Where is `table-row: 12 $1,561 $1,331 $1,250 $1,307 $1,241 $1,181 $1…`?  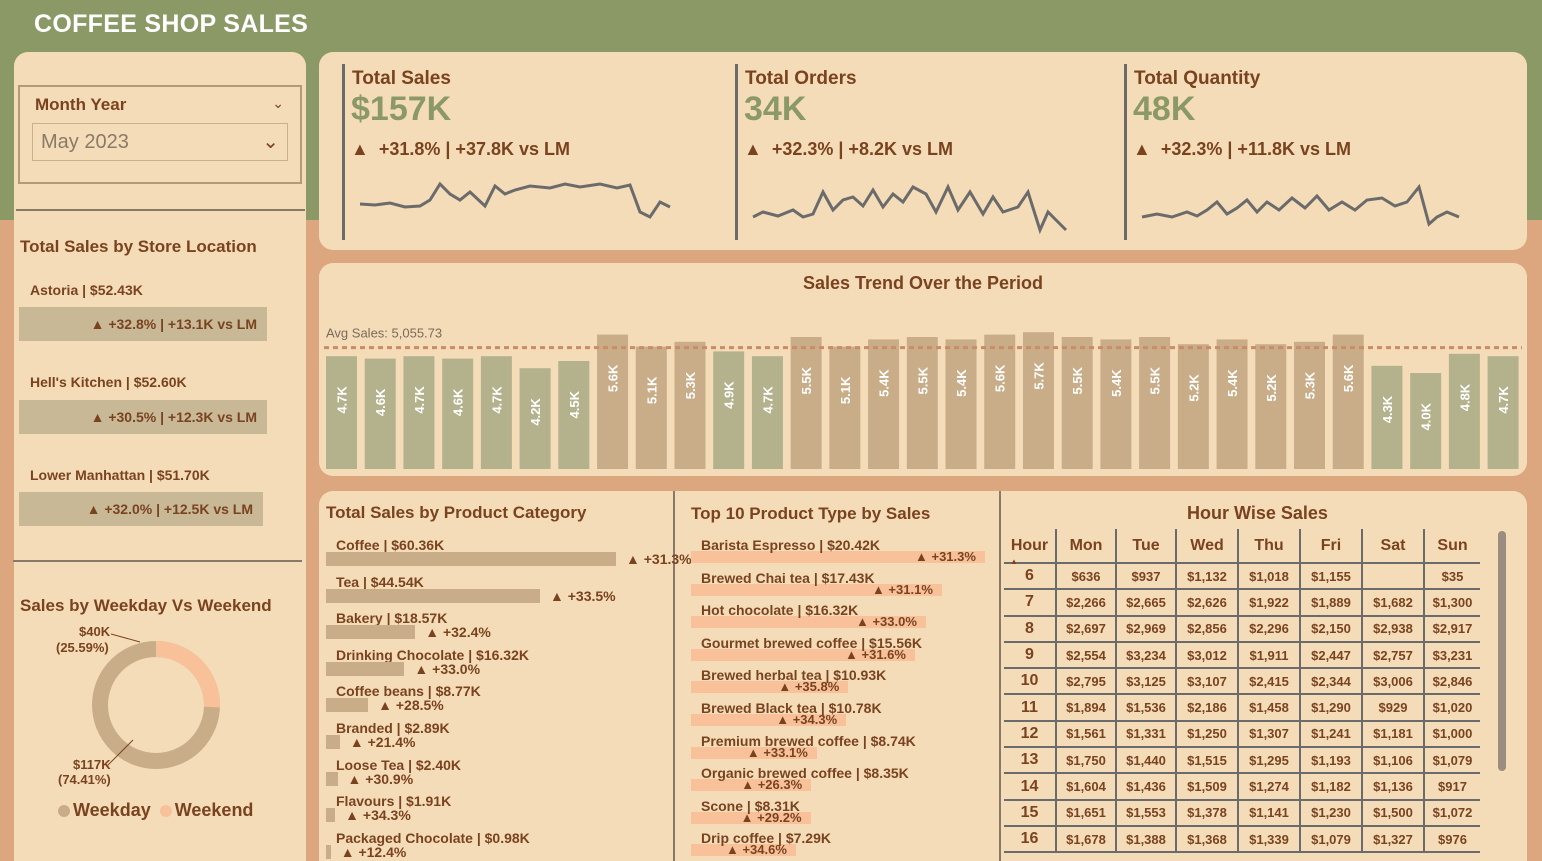 table-row: 12 $1,561 $1,331 $1,250 $1,307 $1,241 $1,181 $1… is located at coordinates (1242, 734).